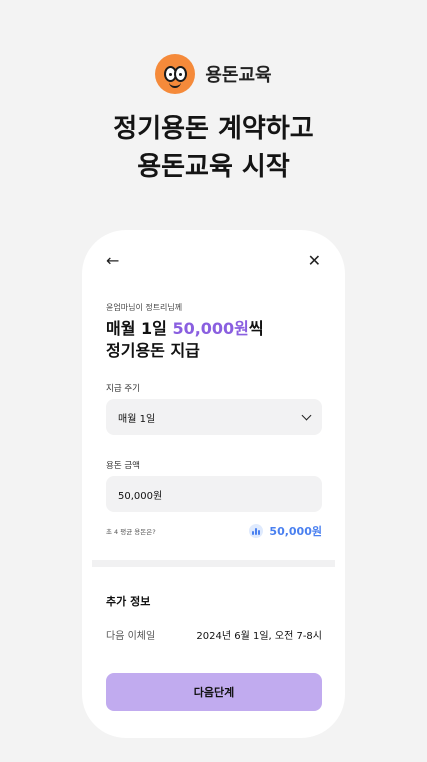  Describe the element at coordinates (213, 167) in the screenshot. I see `headline-line-2: 용돈교육 시작` at that location.